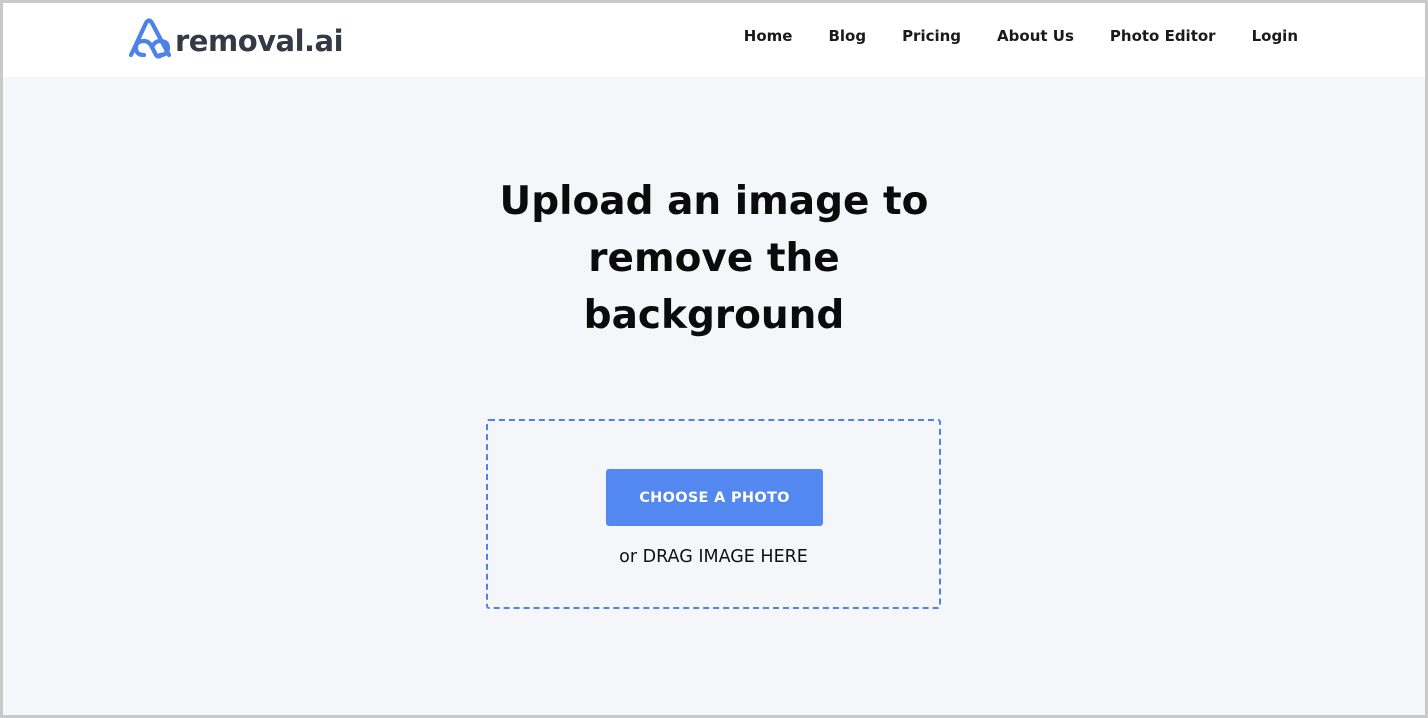  What do you see at coordinates (259, 40) in the screenshot?
I see `site-logo-text: removal.ai` at bounding box center [259, 40].